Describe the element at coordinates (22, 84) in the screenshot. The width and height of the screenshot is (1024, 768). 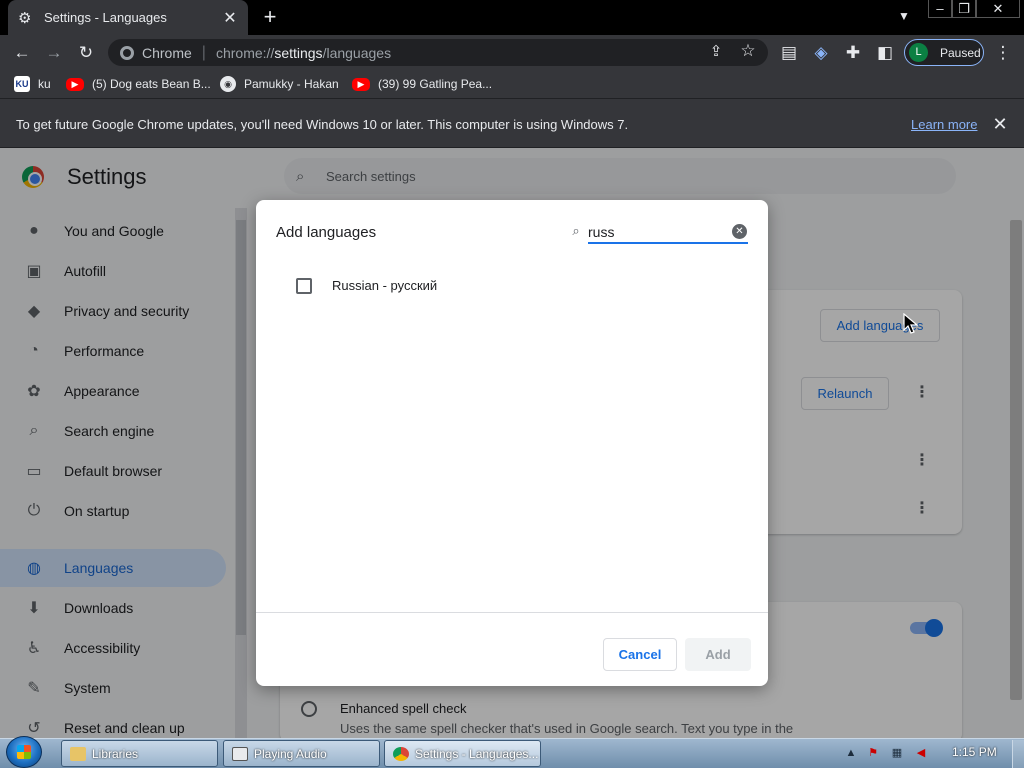
I see `ku-favicon-icon: KU` at that location.